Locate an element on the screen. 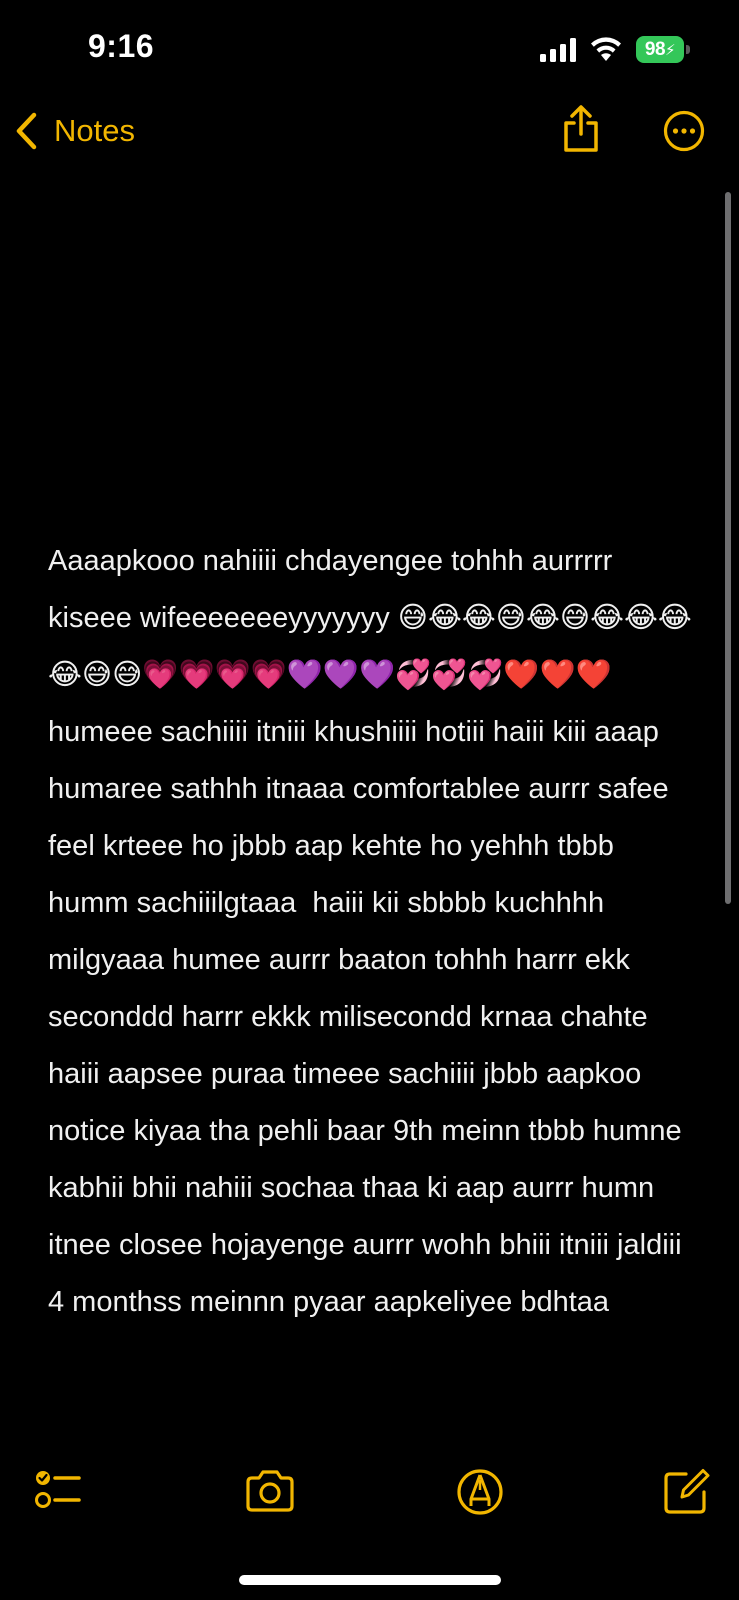  back-to-notes-button: Notes is located at coordinates (74, 131).